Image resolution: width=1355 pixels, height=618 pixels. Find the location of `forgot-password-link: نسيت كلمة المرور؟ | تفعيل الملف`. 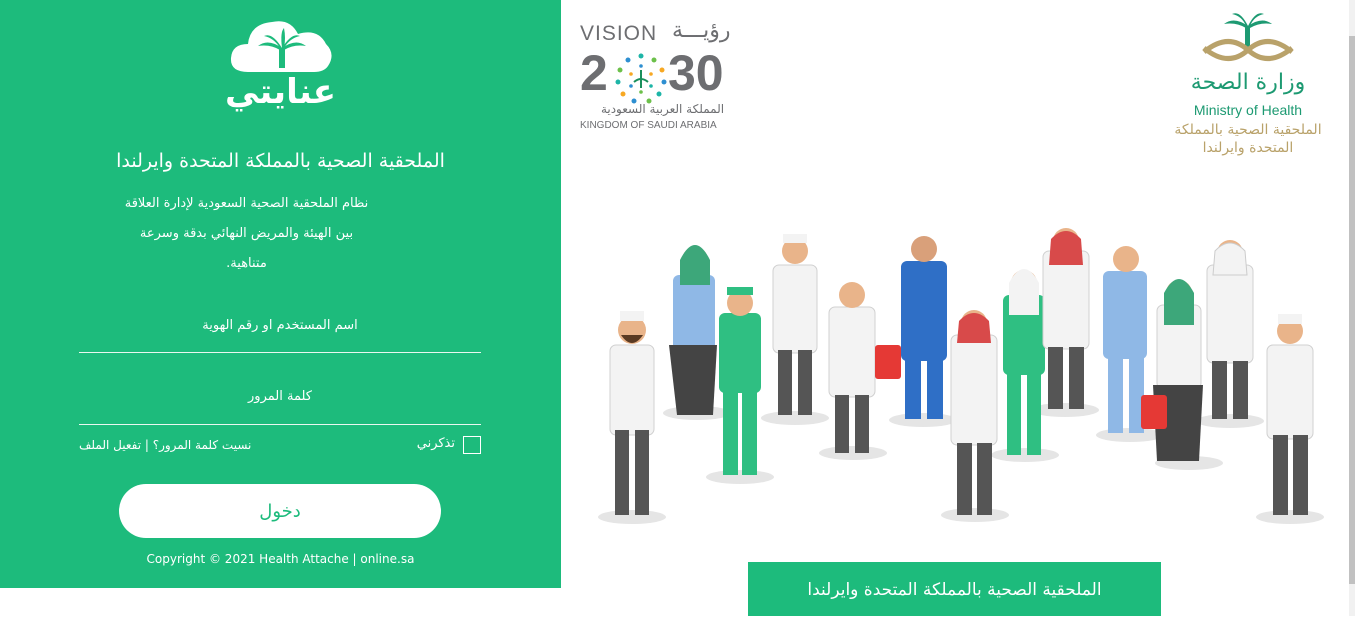

forgot-password-link: نسيت كلمة المرور؟ | تفعيل الملف is located at coordinates (165, 445).